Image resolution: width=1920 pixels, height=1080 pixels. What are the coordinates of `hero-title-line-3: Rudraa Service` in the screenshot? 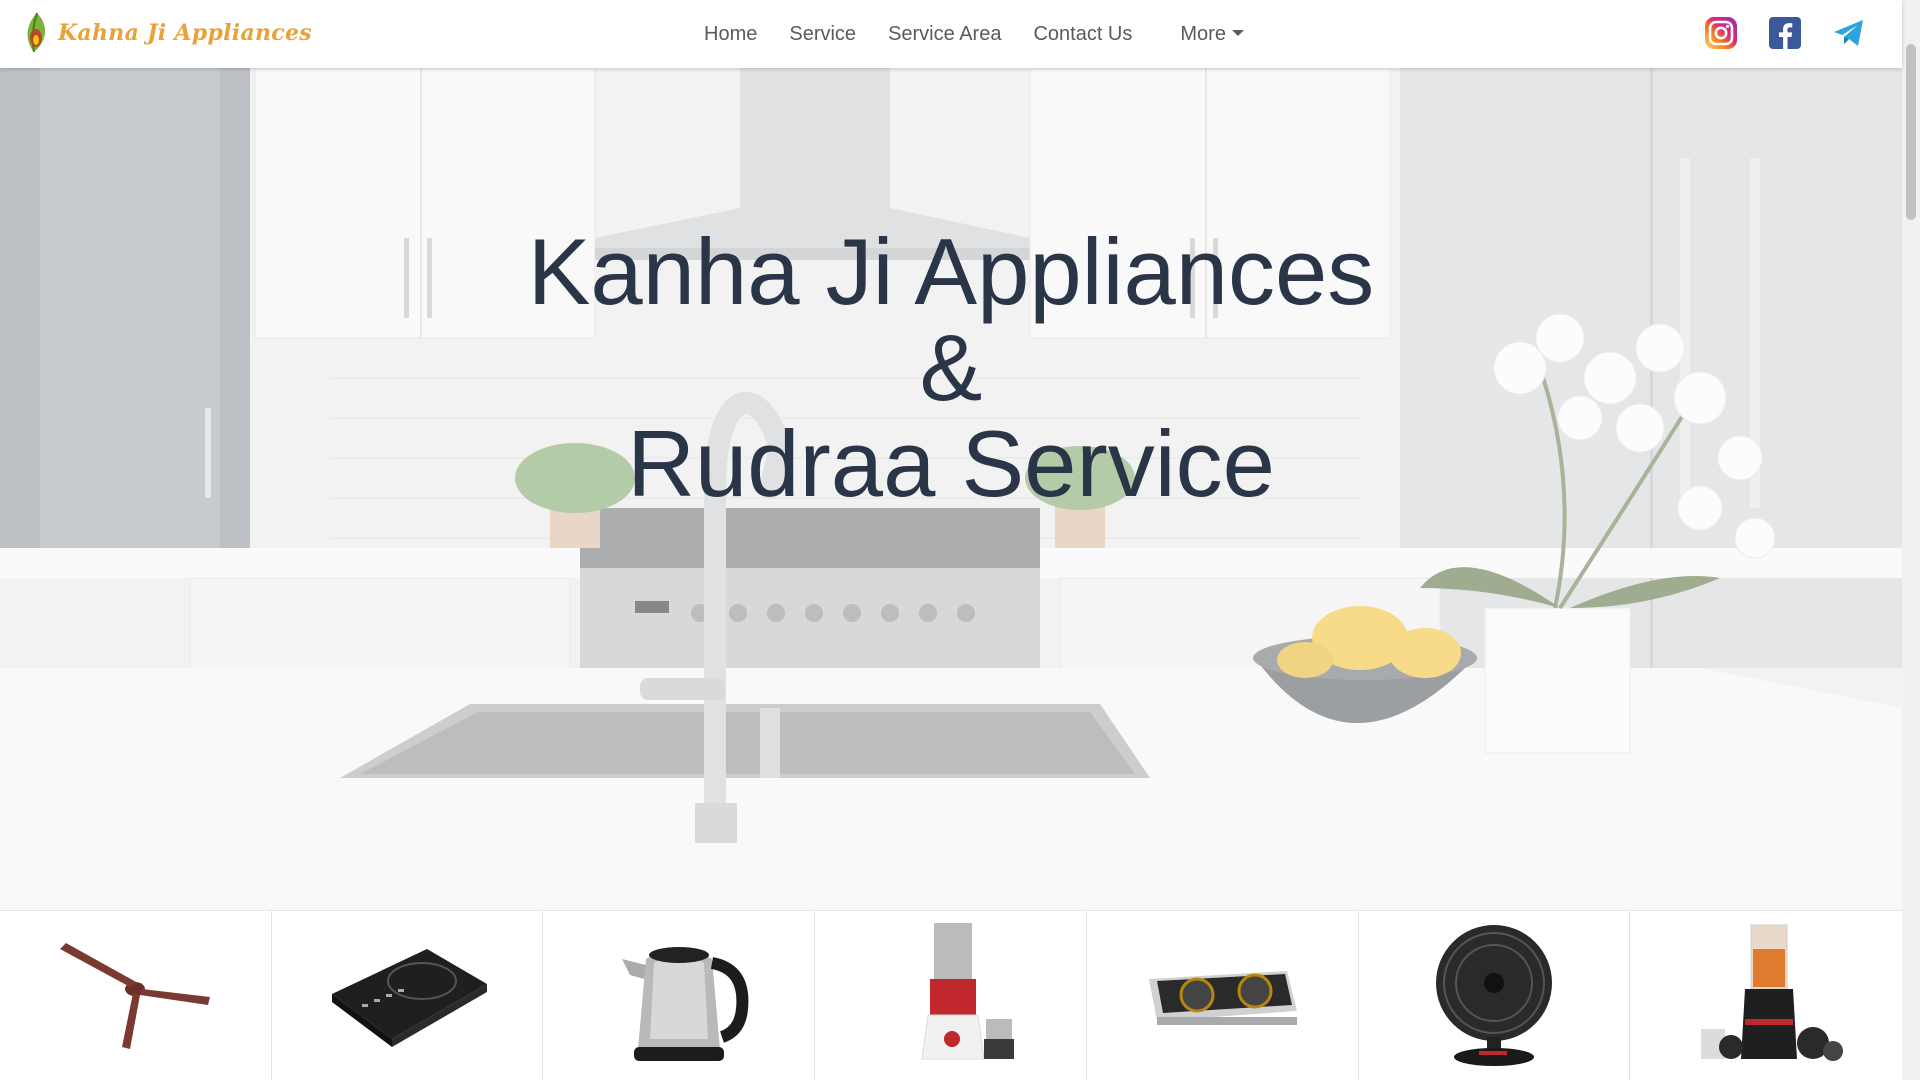 It's located at (951, 463).